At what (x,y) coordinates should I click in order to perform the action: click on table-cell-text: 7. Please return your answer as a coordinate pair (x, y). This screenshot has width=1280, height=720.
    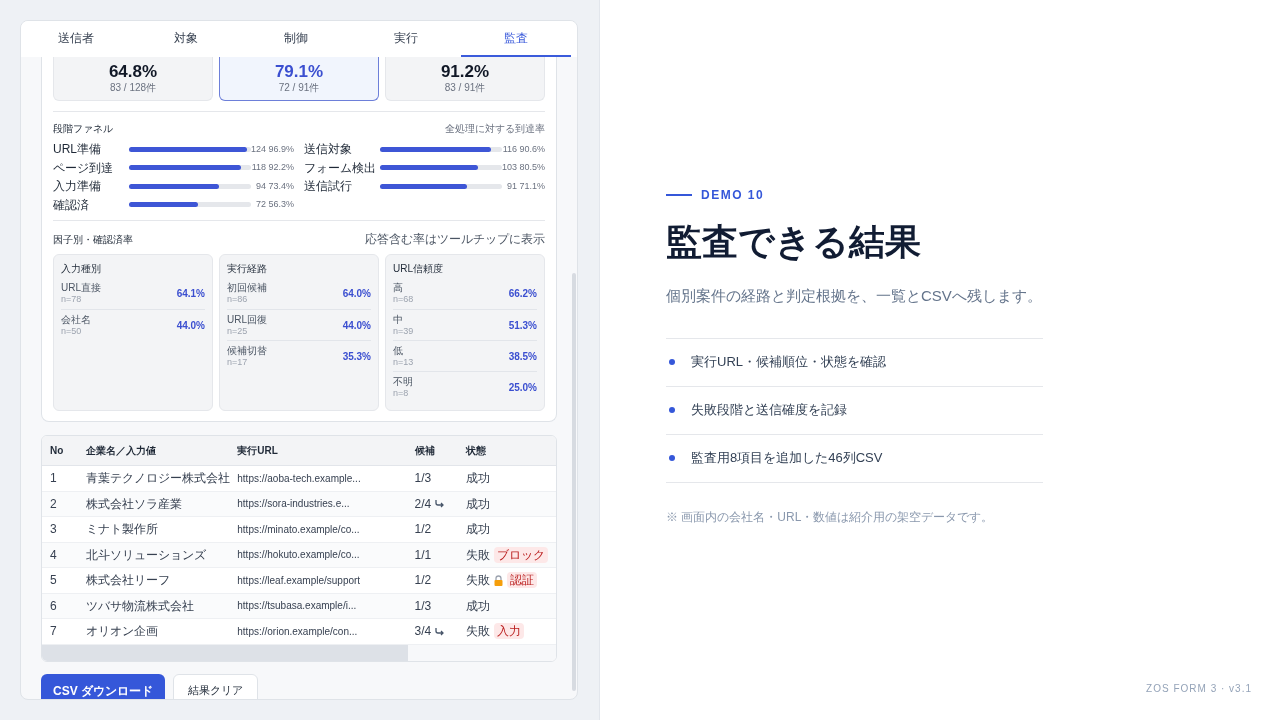
    Looking at the image, I should click on (53, 632).